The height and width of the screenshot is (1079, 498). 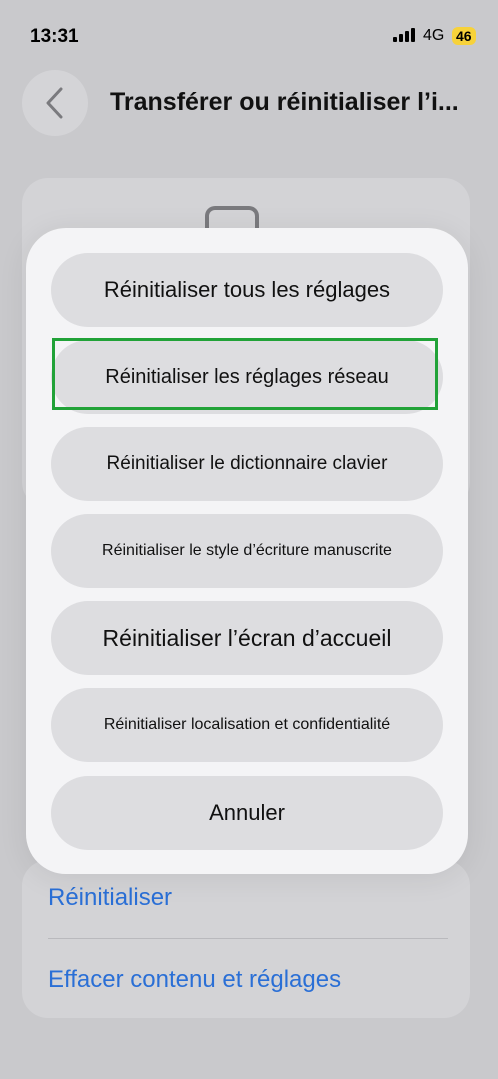 I want to click on signal-bars-icon, so click(x=404, y=35).